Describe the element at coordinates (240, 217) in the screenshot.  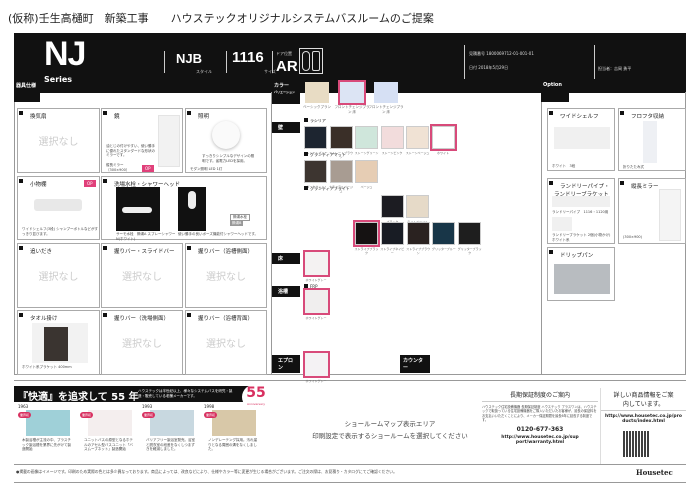
I see `water-saving-tag: 節湯水栓` at that location.